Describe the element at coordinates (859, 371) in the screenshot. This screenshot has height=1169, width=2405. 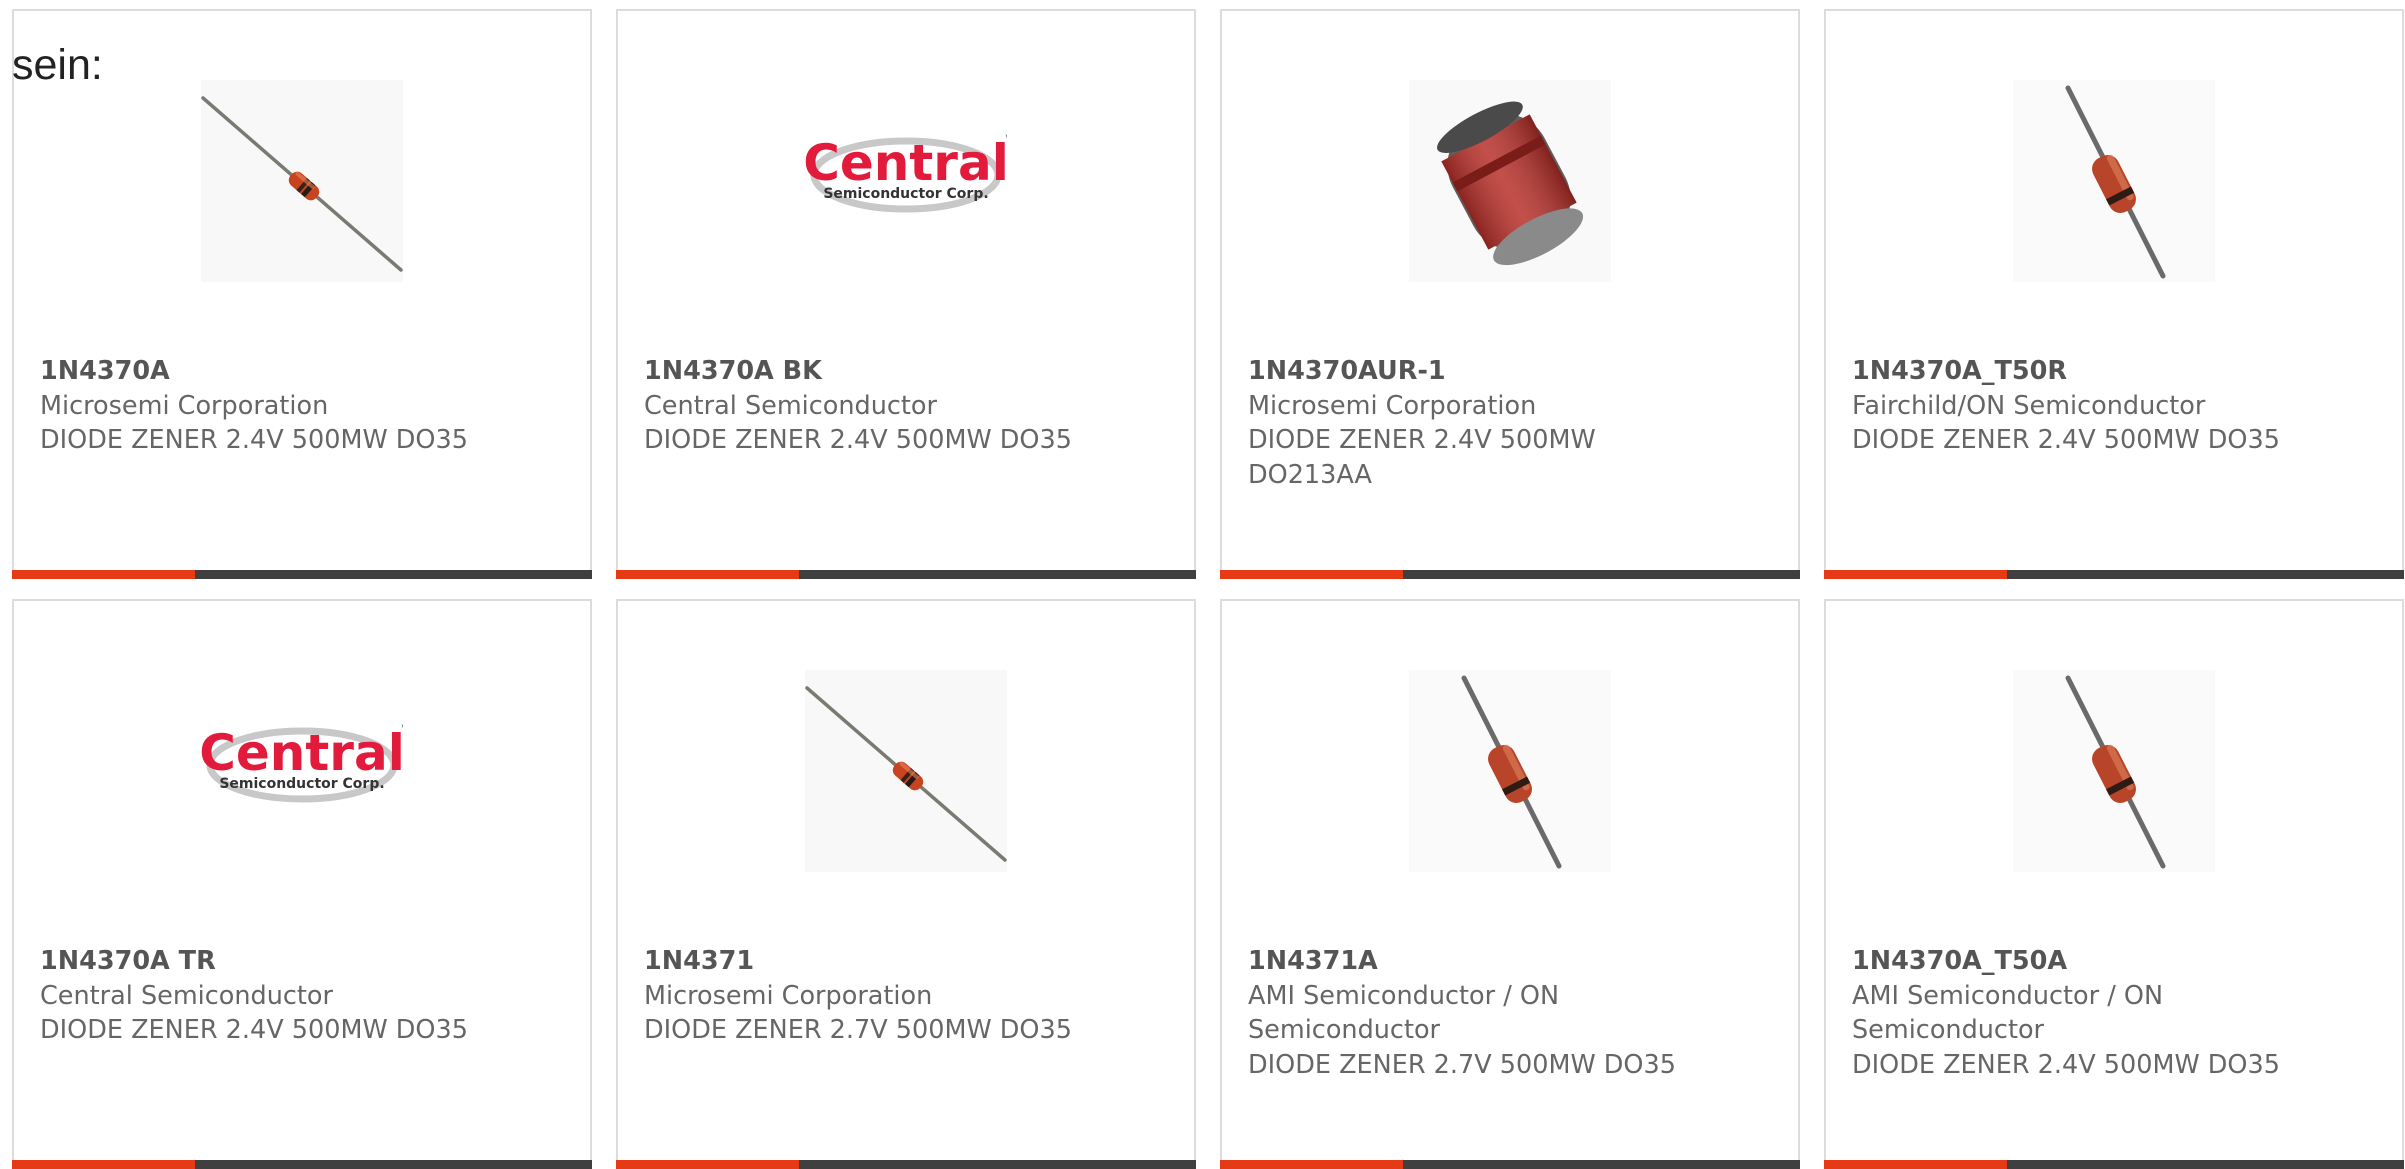
I see `part-number-link: 1N4370A BK` at that location.